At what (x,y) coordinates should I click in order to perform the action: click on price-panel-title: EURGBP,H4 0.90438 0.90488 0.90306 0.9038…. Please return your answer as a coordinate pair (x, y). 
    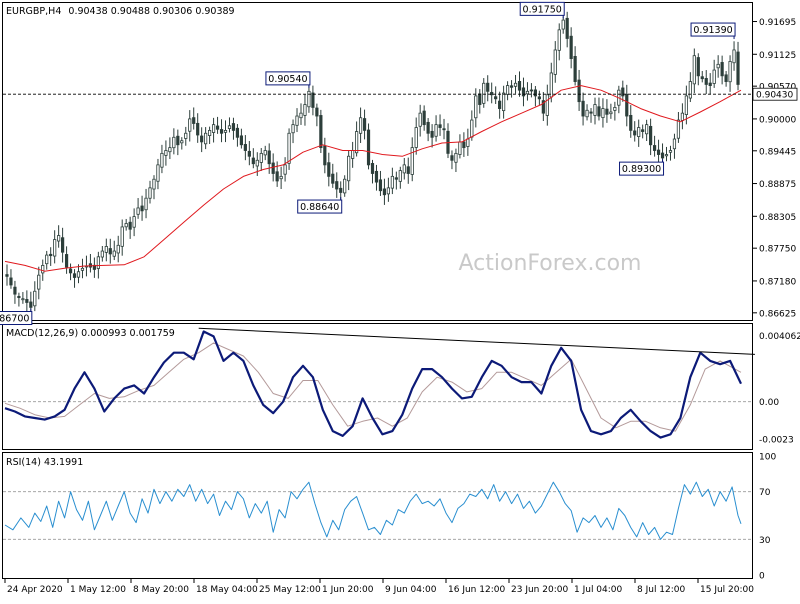
    Looking at the image, I should click on (120, 11).